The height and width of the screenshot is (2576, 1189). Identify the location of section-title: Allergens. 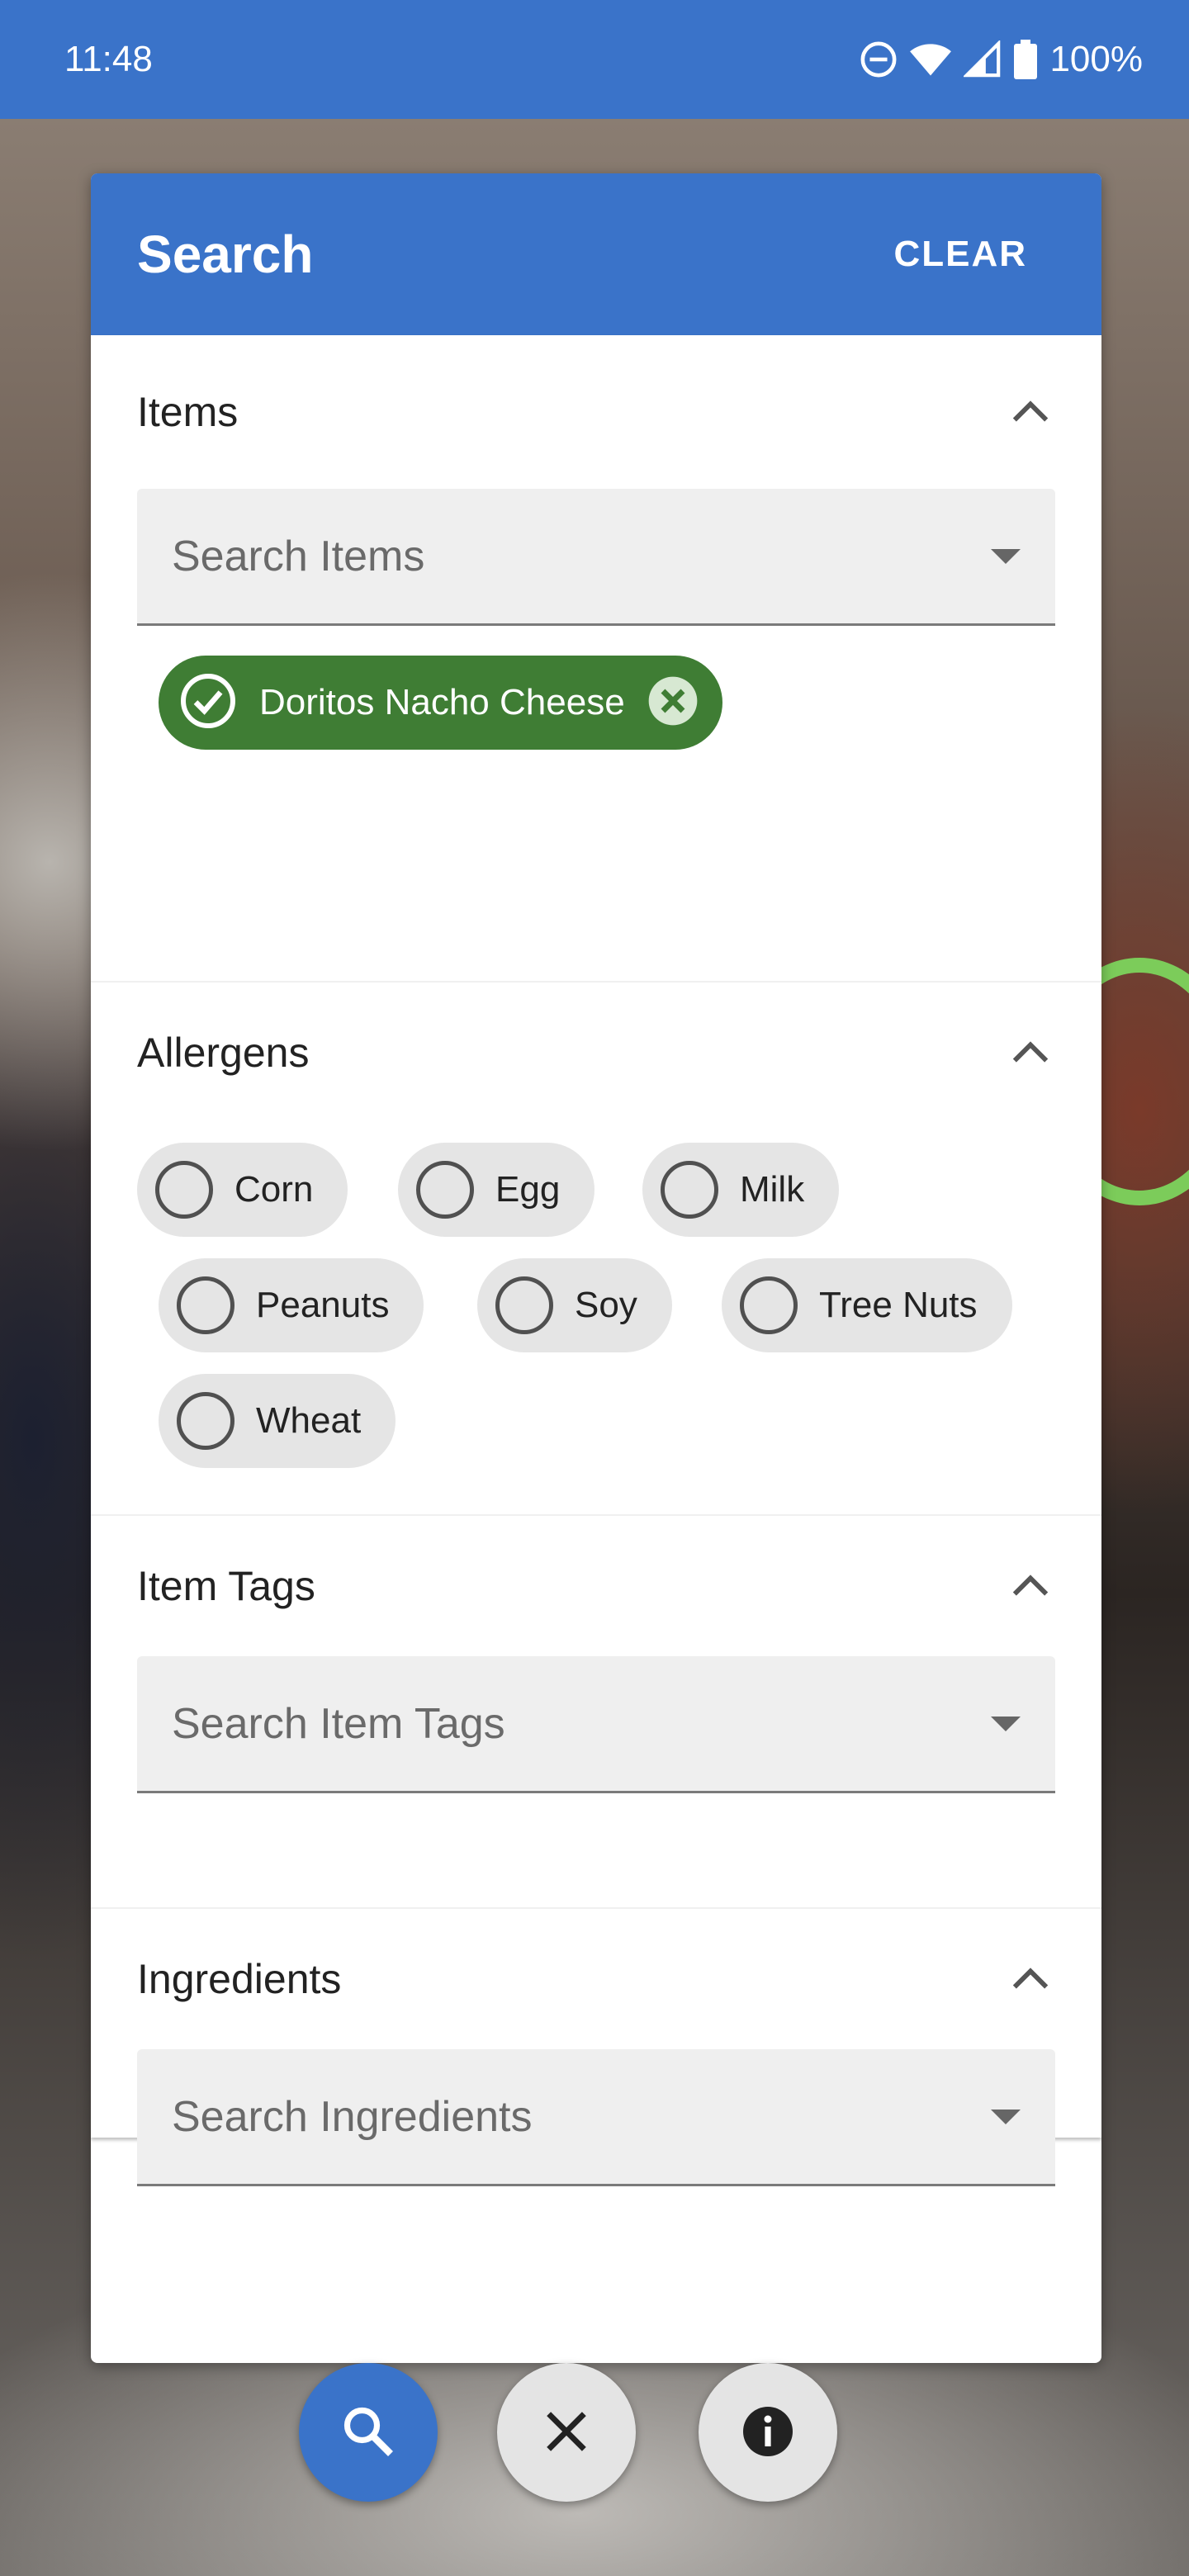
(223, 1053).